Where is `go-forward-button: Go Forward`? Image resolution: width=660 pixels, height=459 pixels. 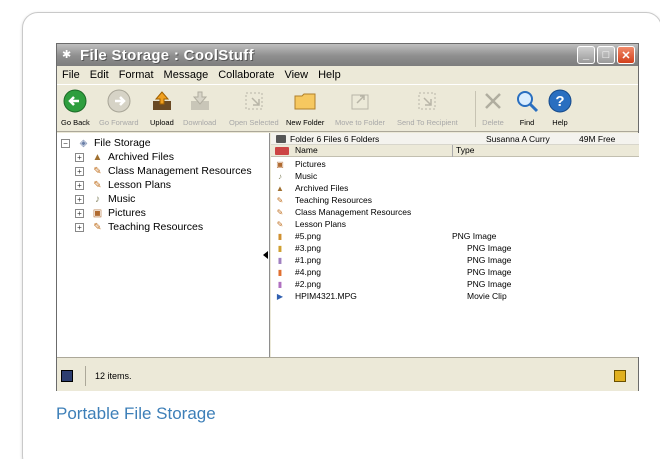
go-forward-button: Go Forward is located at coordinates (119, 107).